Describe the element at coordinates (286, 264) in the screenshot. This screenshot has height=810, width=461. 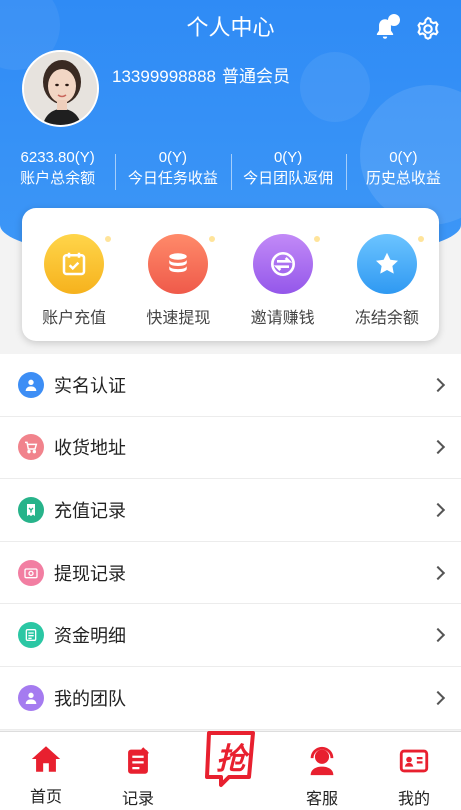
I see `exchange-icon` at that location.